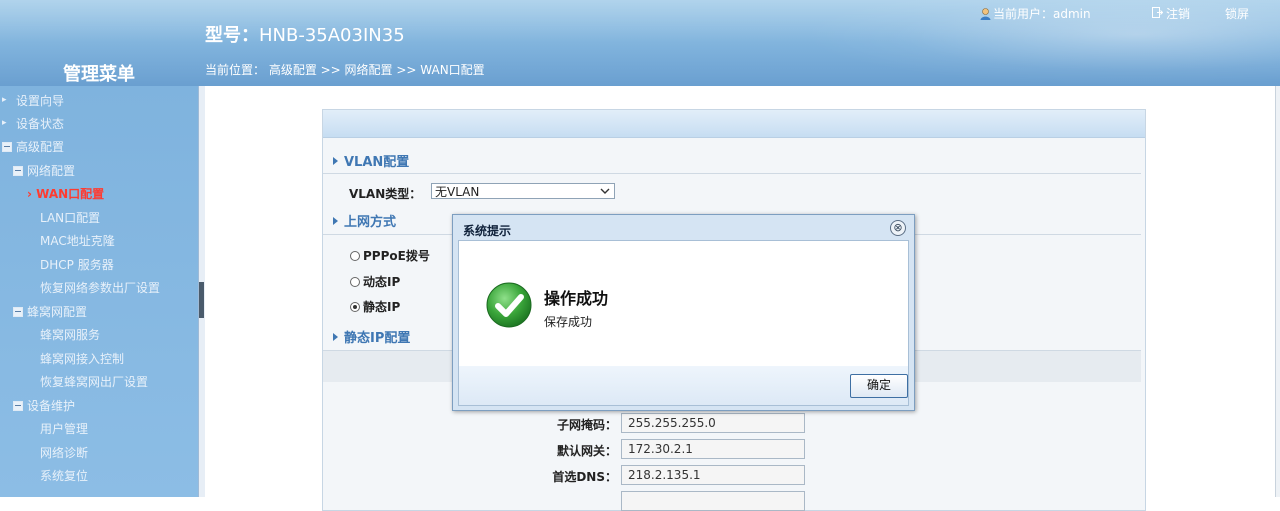 This screenshot has width=1280, height=511. Describe the element at coordinates (385, 194) in the screenshot. I see `vlan-type-label: VLAN类型：` at that location.